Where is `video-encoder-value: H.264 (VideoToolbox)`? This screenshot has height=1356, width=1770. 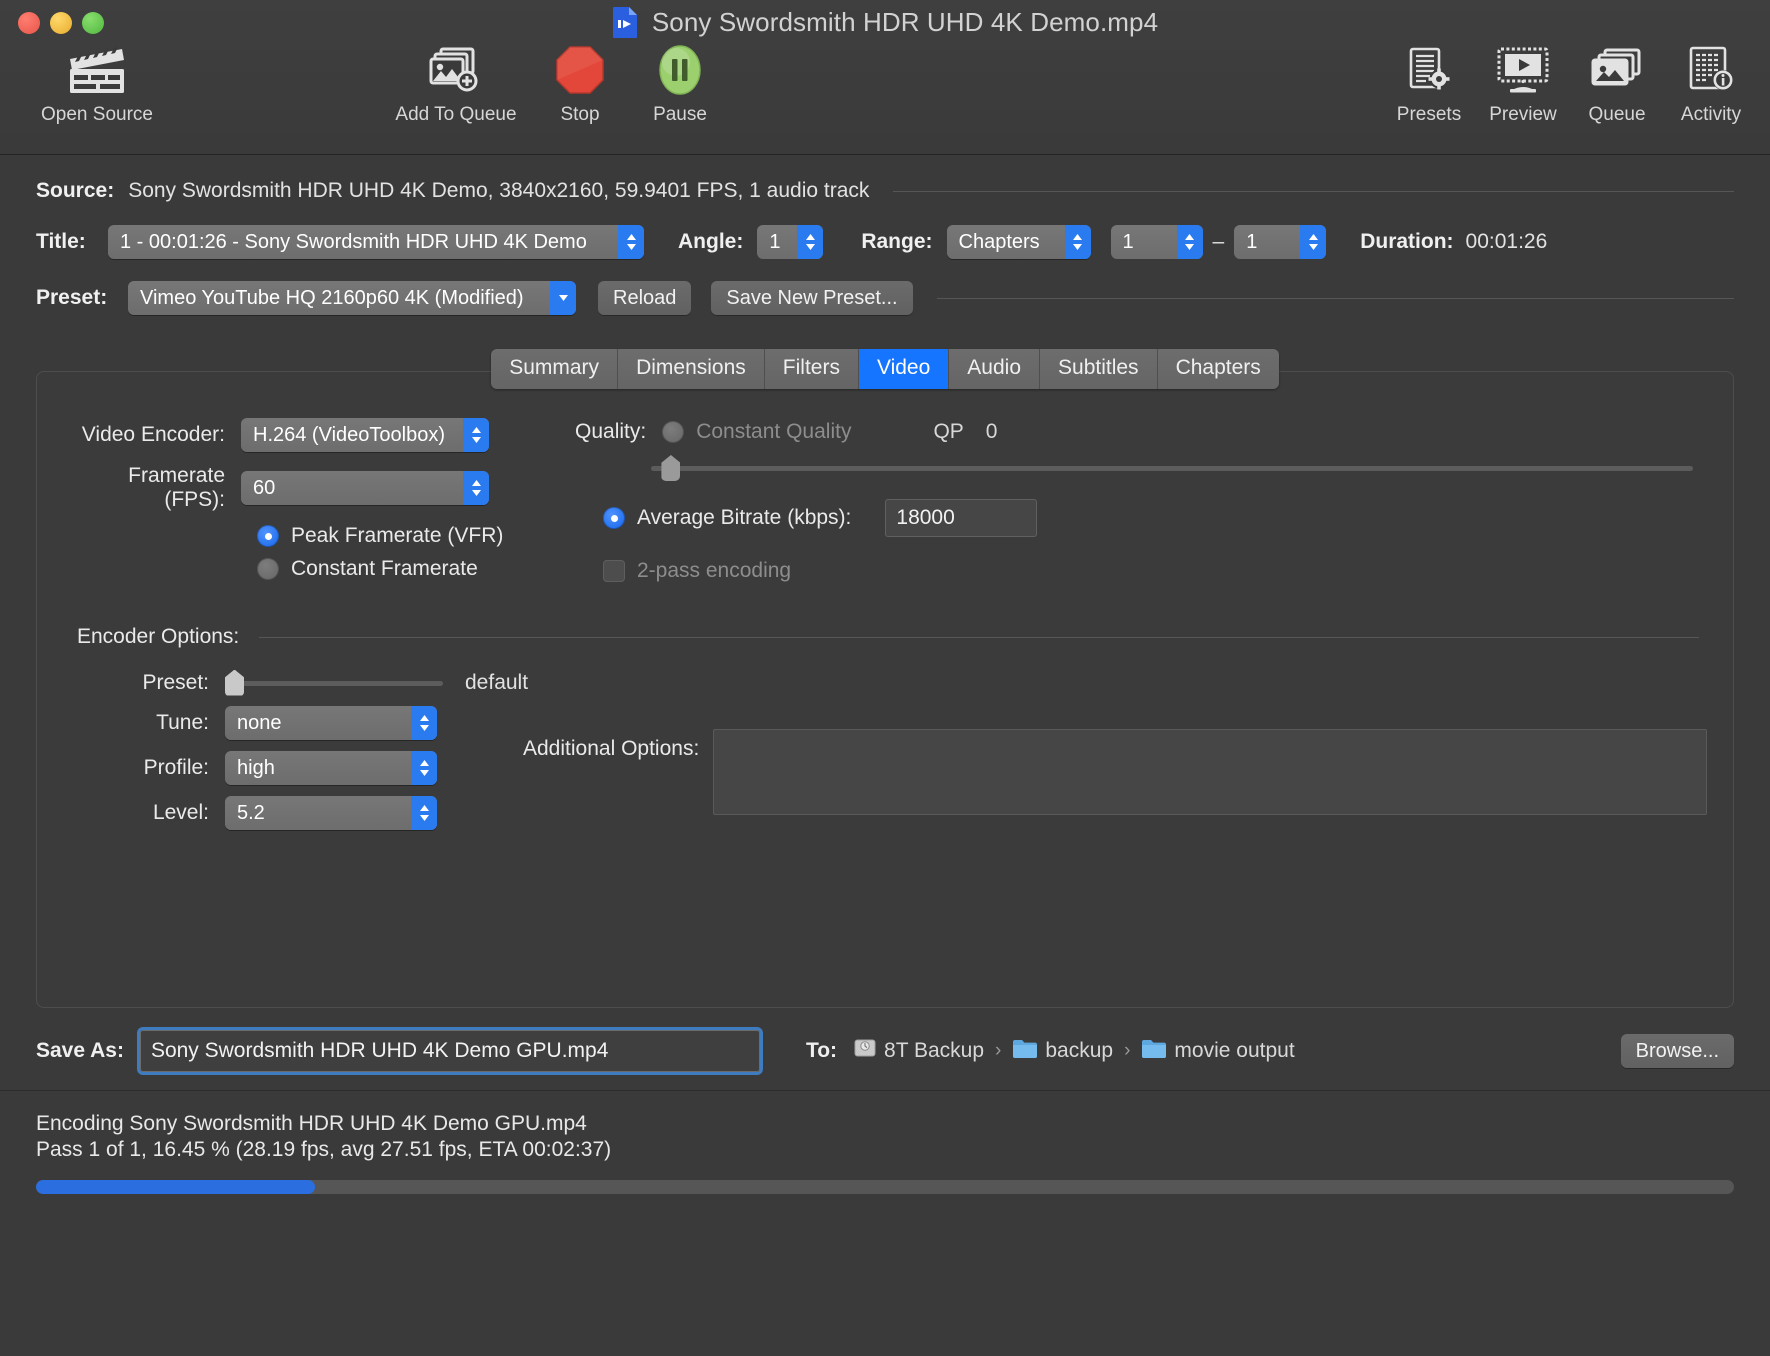
video-encoder-value: H.264 (VideoToolbox) is located at coordinates (349, 435).